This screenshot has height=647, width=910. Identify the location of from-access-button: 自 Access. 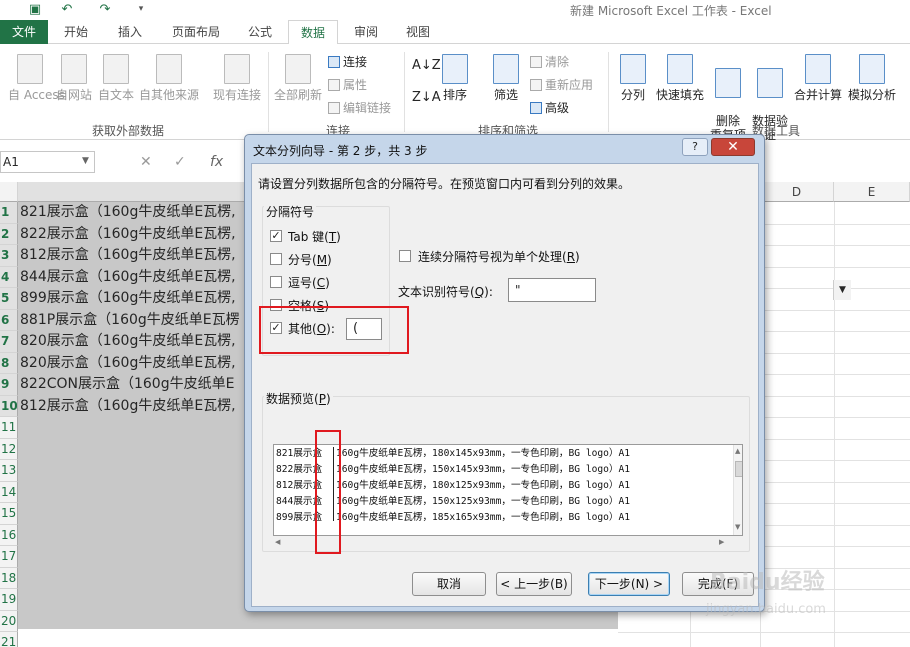
(36, 78).